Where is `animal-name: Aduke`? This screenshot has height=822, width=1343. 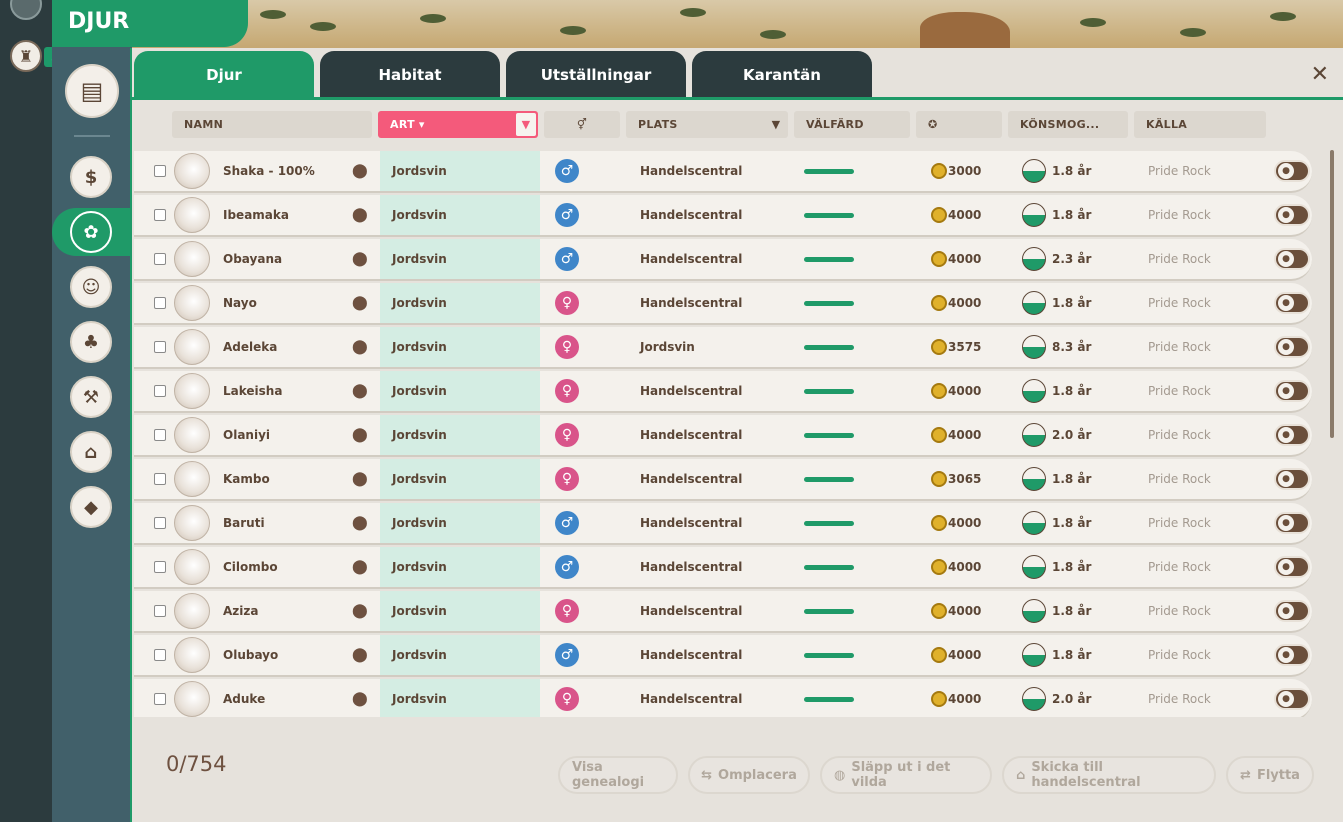
animal-name: Aduke is located at coordinates (283, 698).